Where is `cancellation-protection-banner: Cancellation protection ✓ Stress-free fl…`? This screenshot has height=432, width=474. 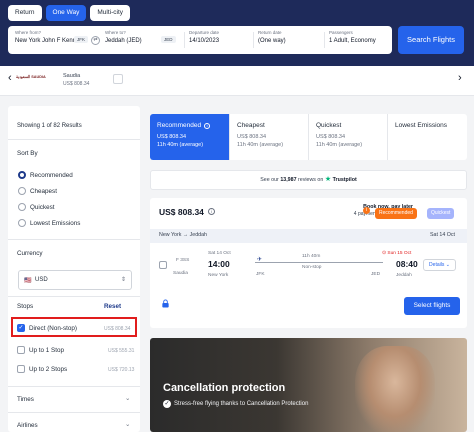
cancellation-protection-banner: Cancellation protection ✓ Stress-free fl… is located at coordinates (308, 385).